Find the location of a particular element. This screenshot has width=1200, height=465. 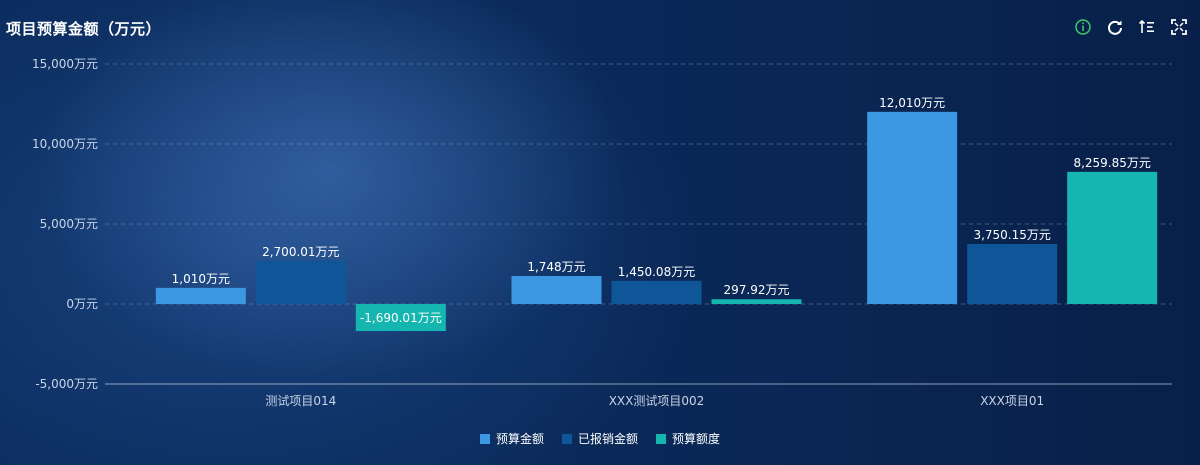

y-tick-label: 10,000万元 is located at coordinates (65, 144).